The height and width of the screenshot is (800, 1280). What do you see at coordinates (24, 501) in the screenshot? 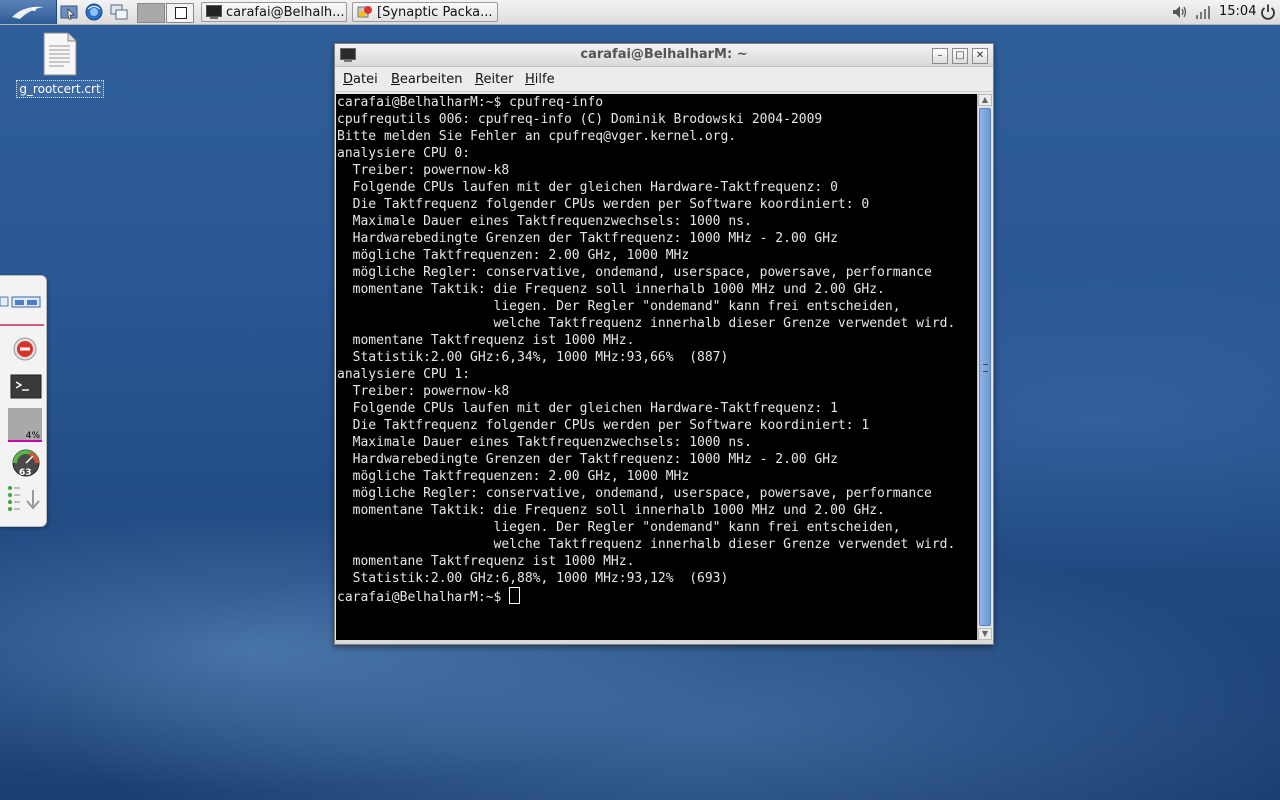
I see `list-arrow-icon` at bounding box center [24, 501].